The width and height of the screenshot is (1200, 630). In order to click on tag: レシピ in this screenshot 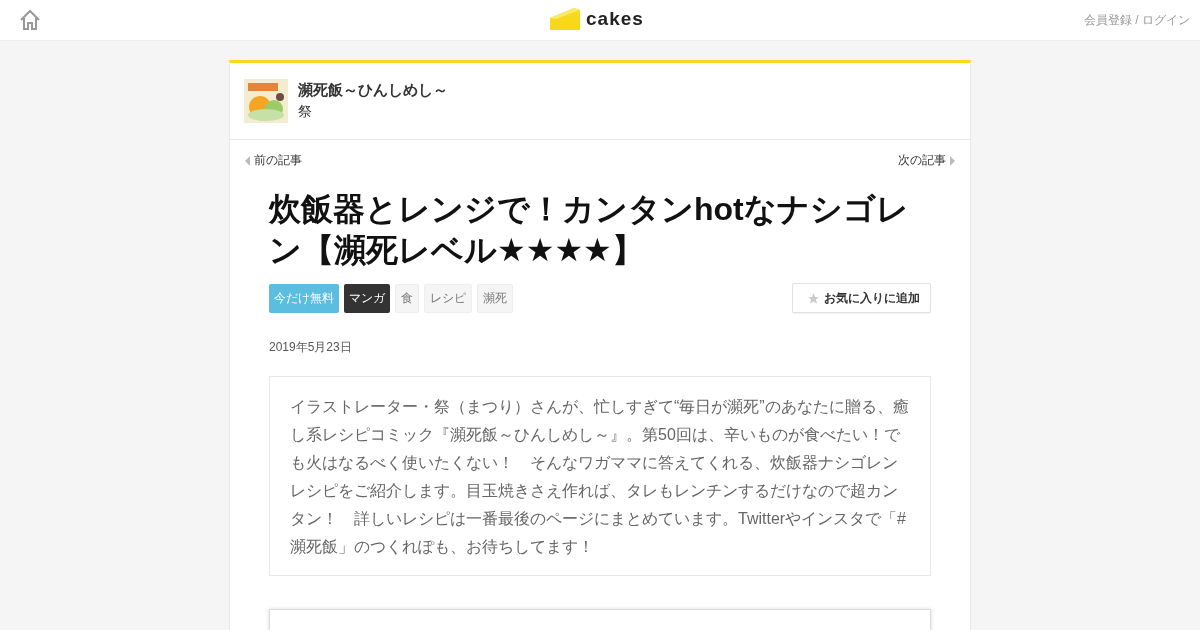, I will do `click(448, 298)`.